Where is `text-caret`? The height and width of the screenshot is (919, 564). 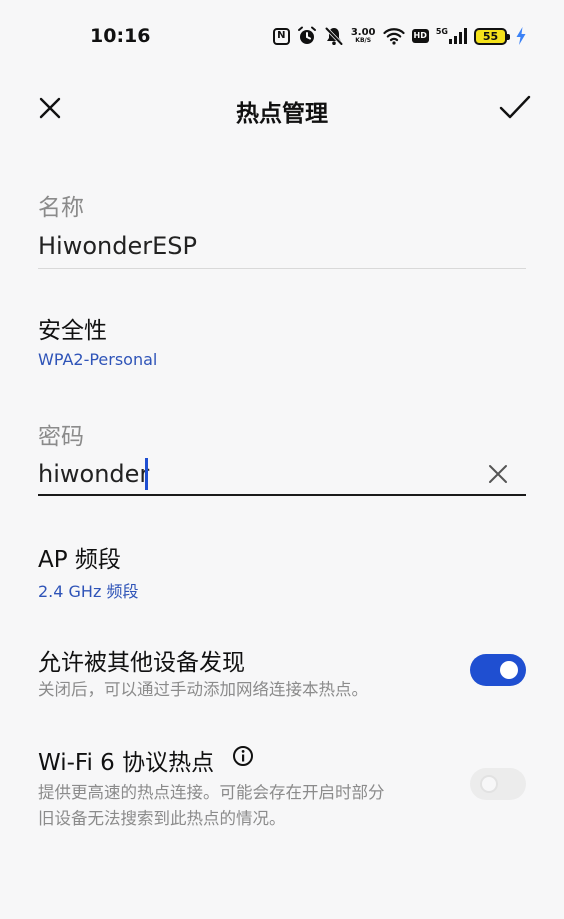 text-caret is located at coordinates (146, 474).